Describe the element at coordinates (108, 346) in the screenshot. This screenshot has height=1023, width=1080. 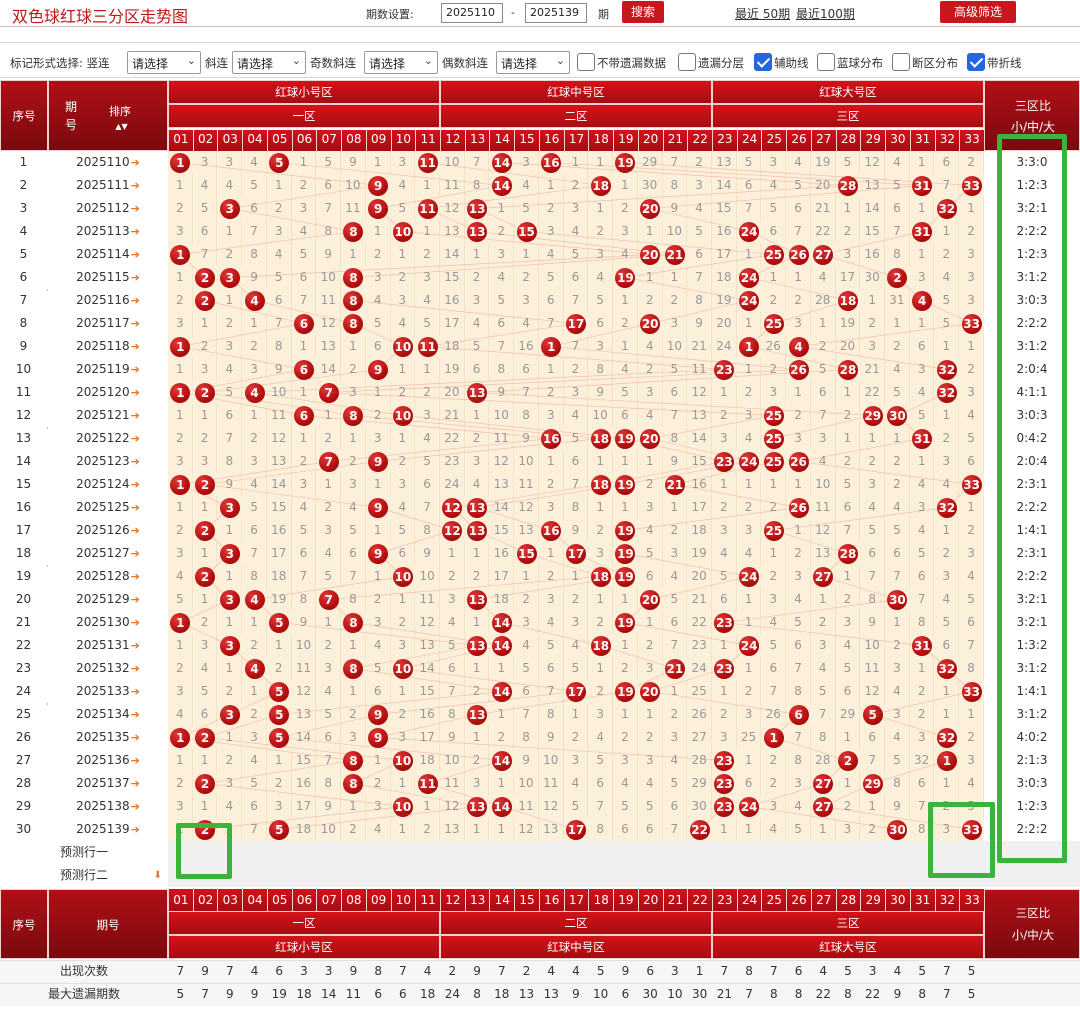
I see `row-period: 2025118➔` at that location.